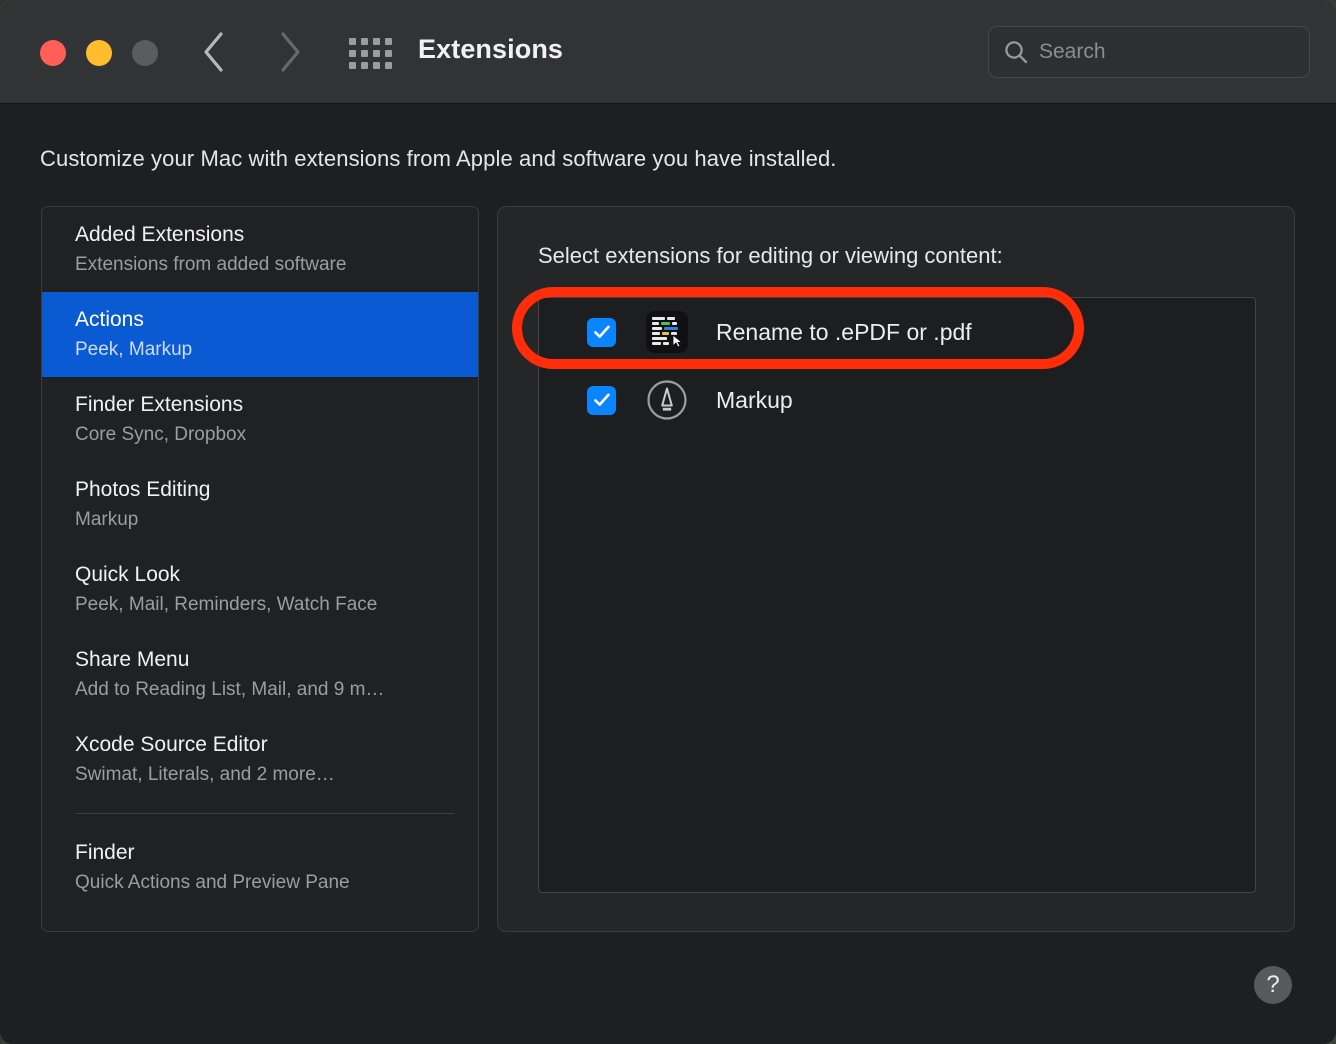 The width and height of the screenshot is (1336, 1044). I want to click on sidebar-item-finder-extensions: Finder Extensions Core Sync, Dropbox, so click(260, 419).